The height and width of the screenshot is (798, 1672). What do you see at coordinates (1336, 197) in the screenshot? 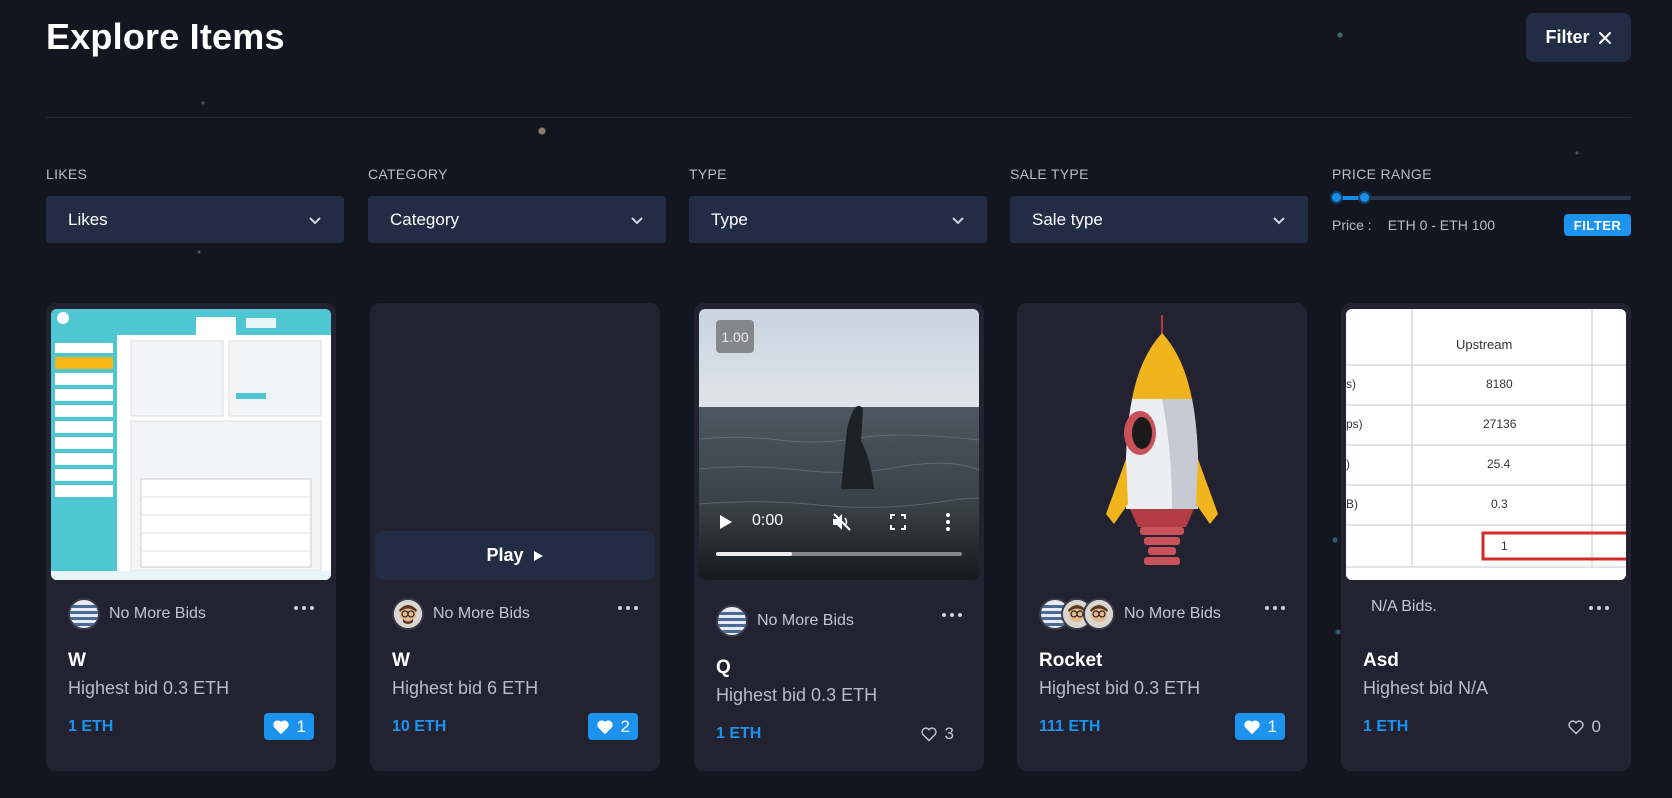
I see `price-min-handle` at bounding box center [1336, 197].